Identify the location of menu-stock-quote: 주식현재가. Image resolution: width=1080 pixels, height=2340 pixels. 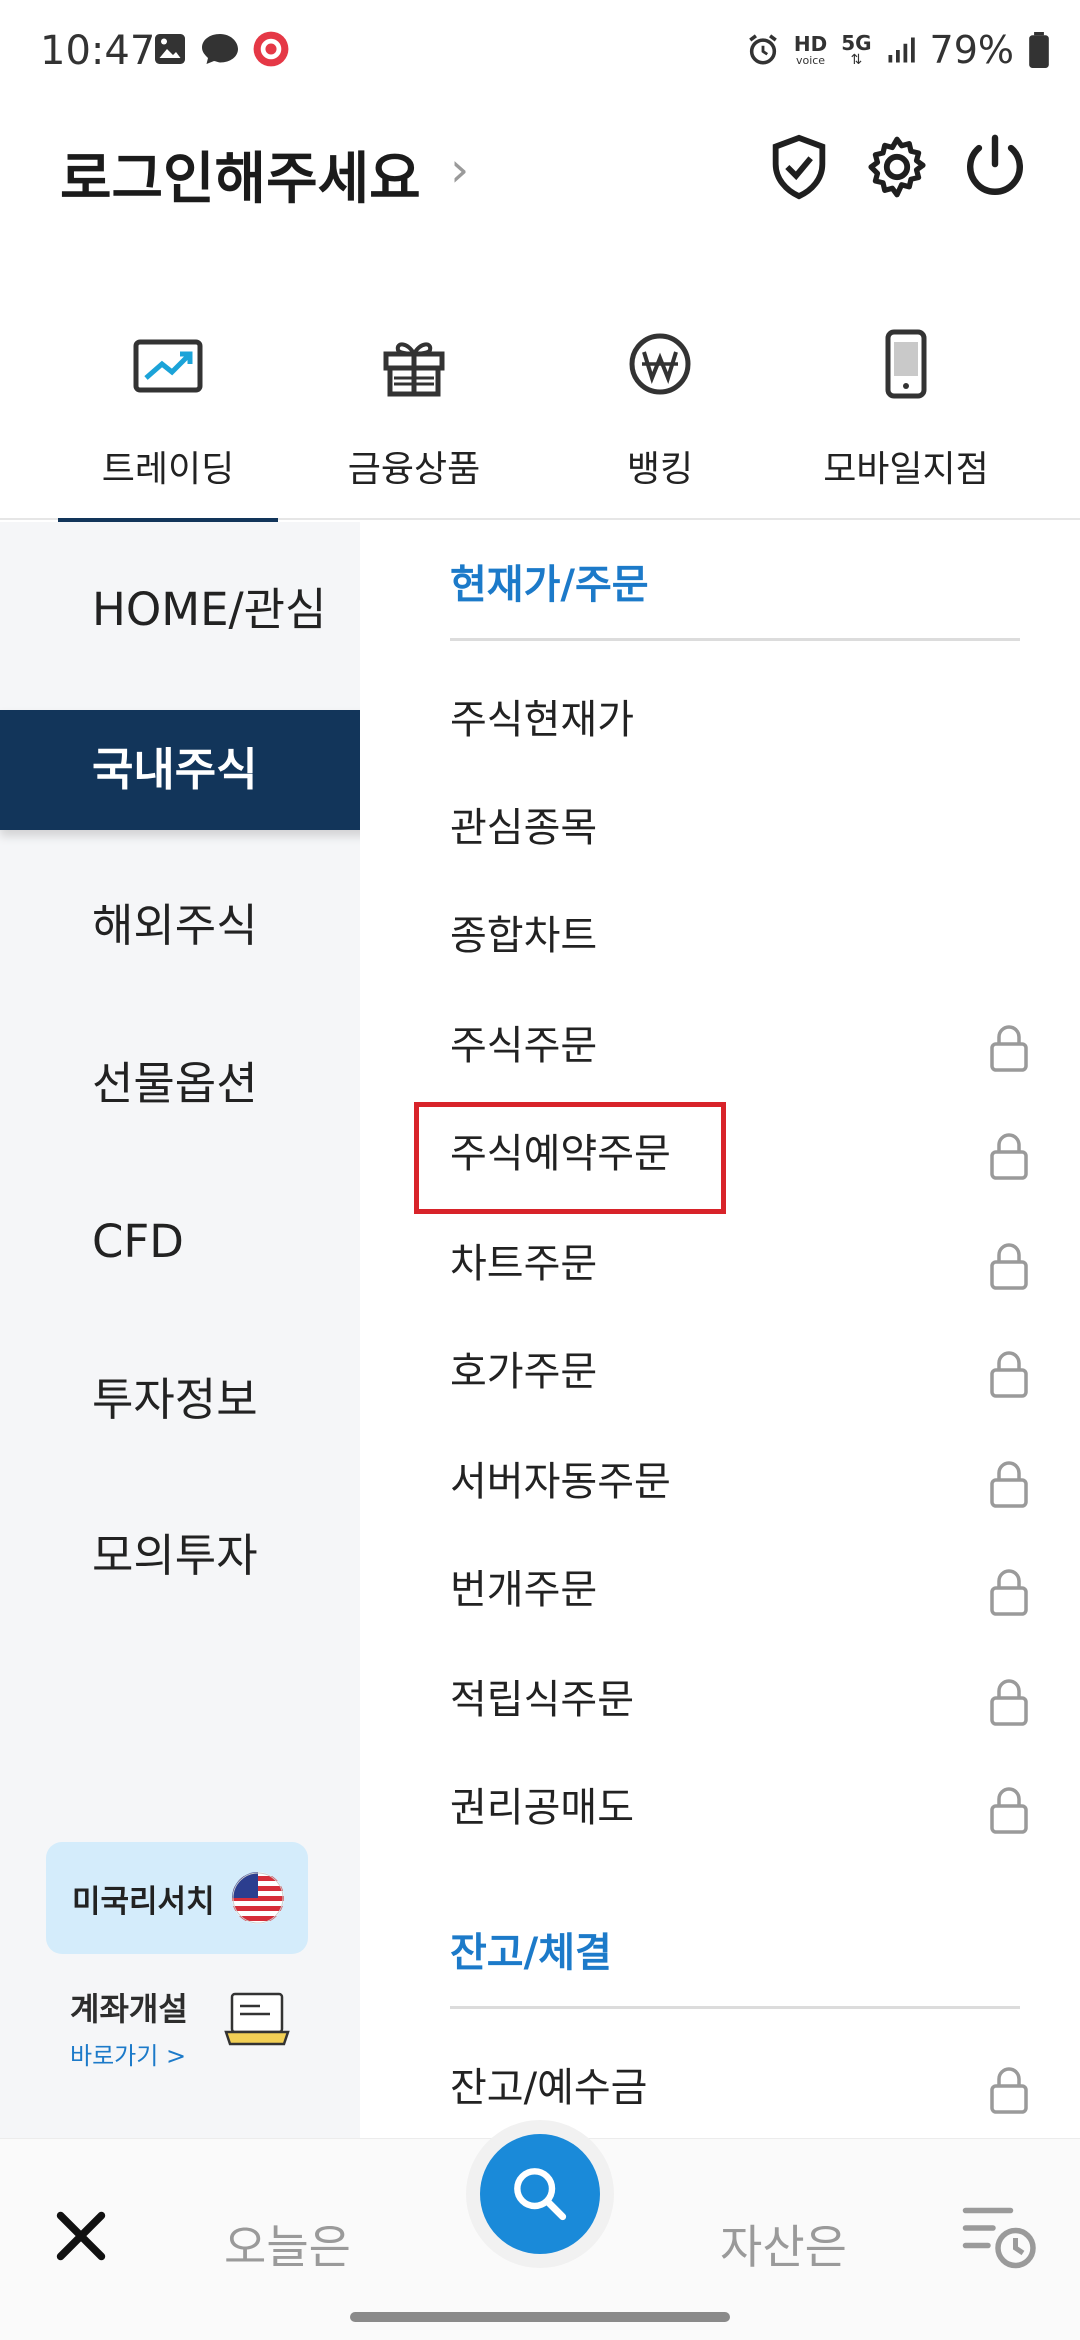
(740, 720).